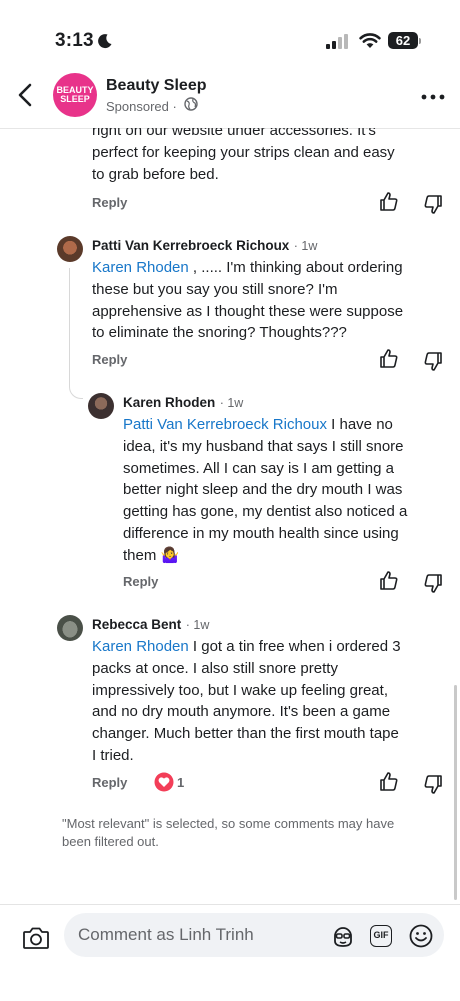 This screenshot has width=460, height=1001. Describe the element at coordinates (36, 938) in the screenshot. I see `camera-icon` at that location.